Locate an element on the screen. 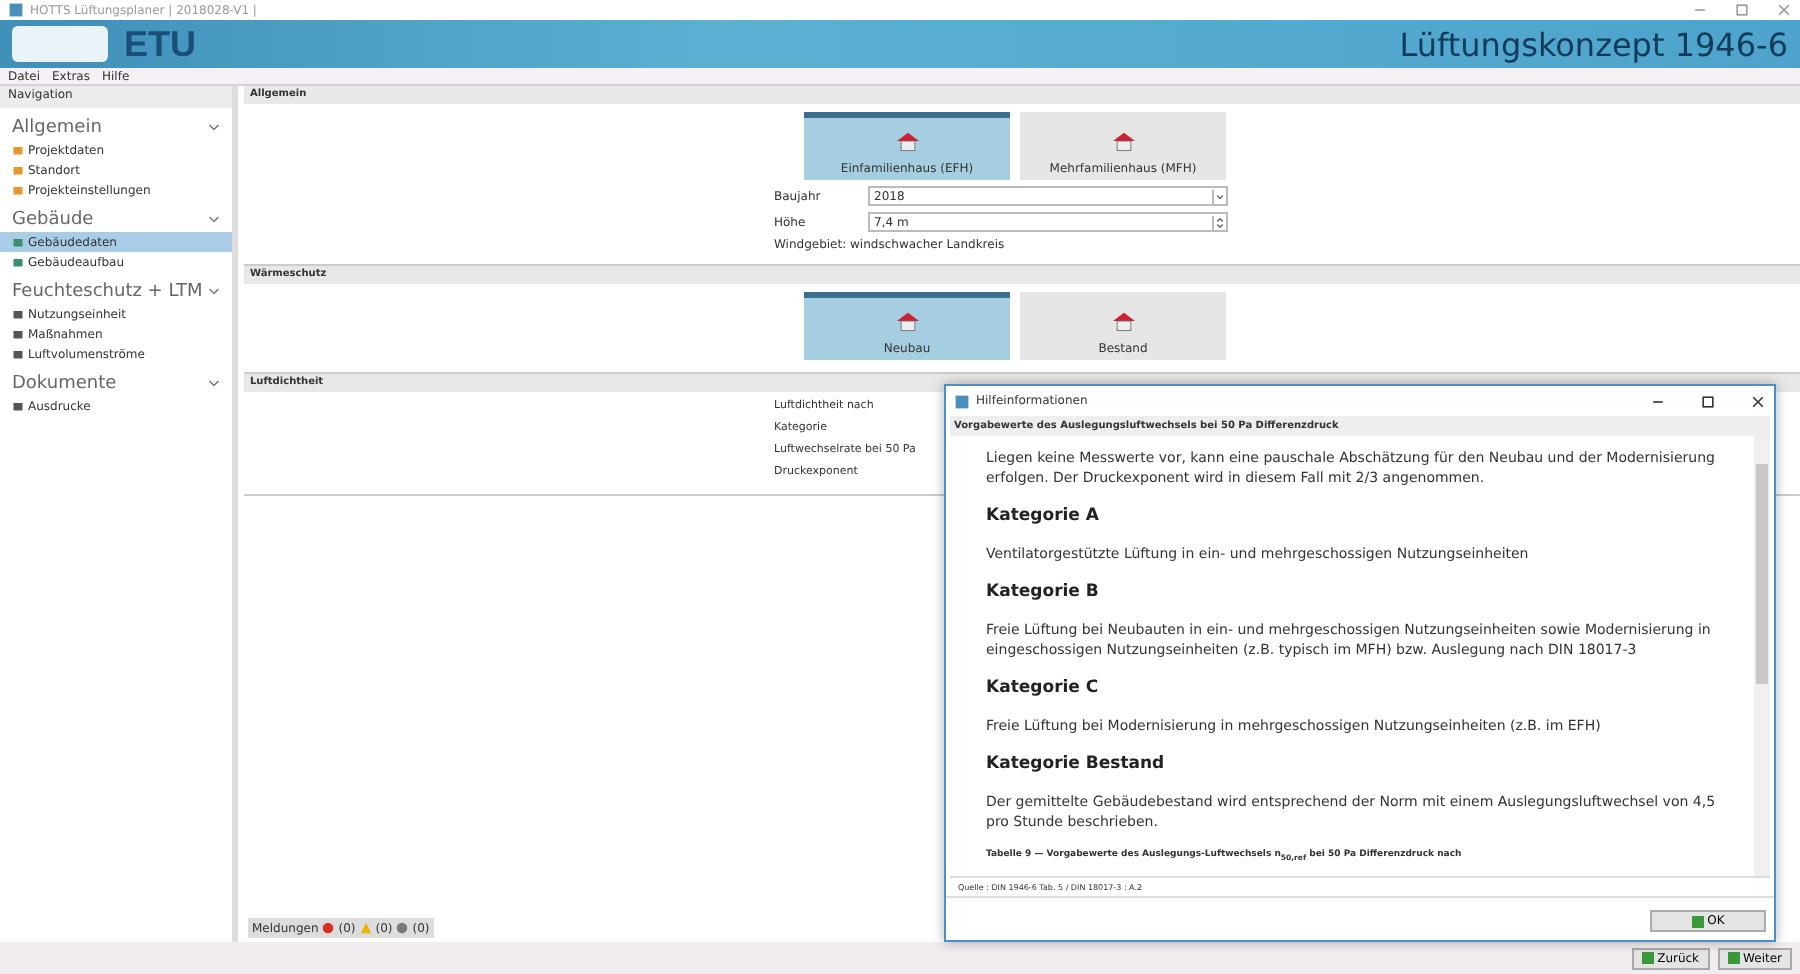 The width and height of the screenshot is (1800, 974). spinner-icon is located at coordinates (1219, 222).